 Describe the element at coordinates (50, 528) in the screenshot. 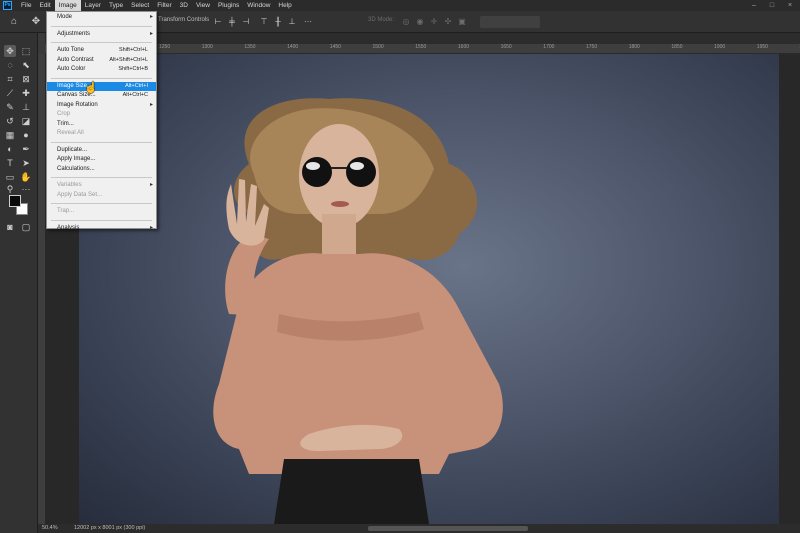

I see `zoom-level: 50.4%` at that location.